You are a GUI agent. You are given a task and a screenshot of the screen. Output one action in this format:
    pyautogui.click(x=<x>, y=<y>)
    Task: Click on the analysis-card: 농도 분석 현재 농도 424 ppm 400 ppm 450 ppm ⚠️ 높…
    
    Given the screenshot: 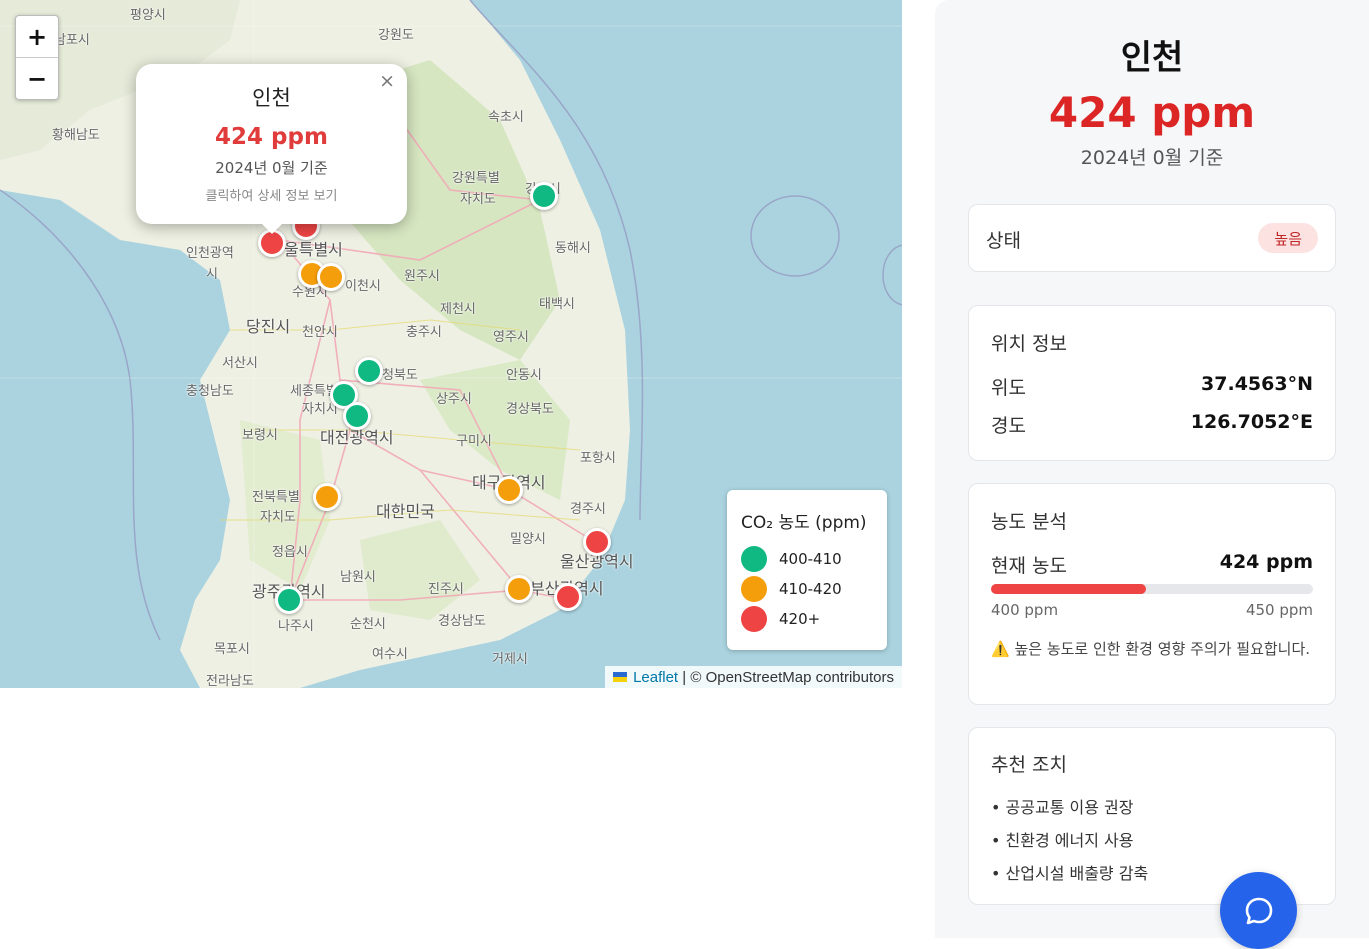 What is the action you would take?
    pyautogui.click(x=1152, y=594)
    